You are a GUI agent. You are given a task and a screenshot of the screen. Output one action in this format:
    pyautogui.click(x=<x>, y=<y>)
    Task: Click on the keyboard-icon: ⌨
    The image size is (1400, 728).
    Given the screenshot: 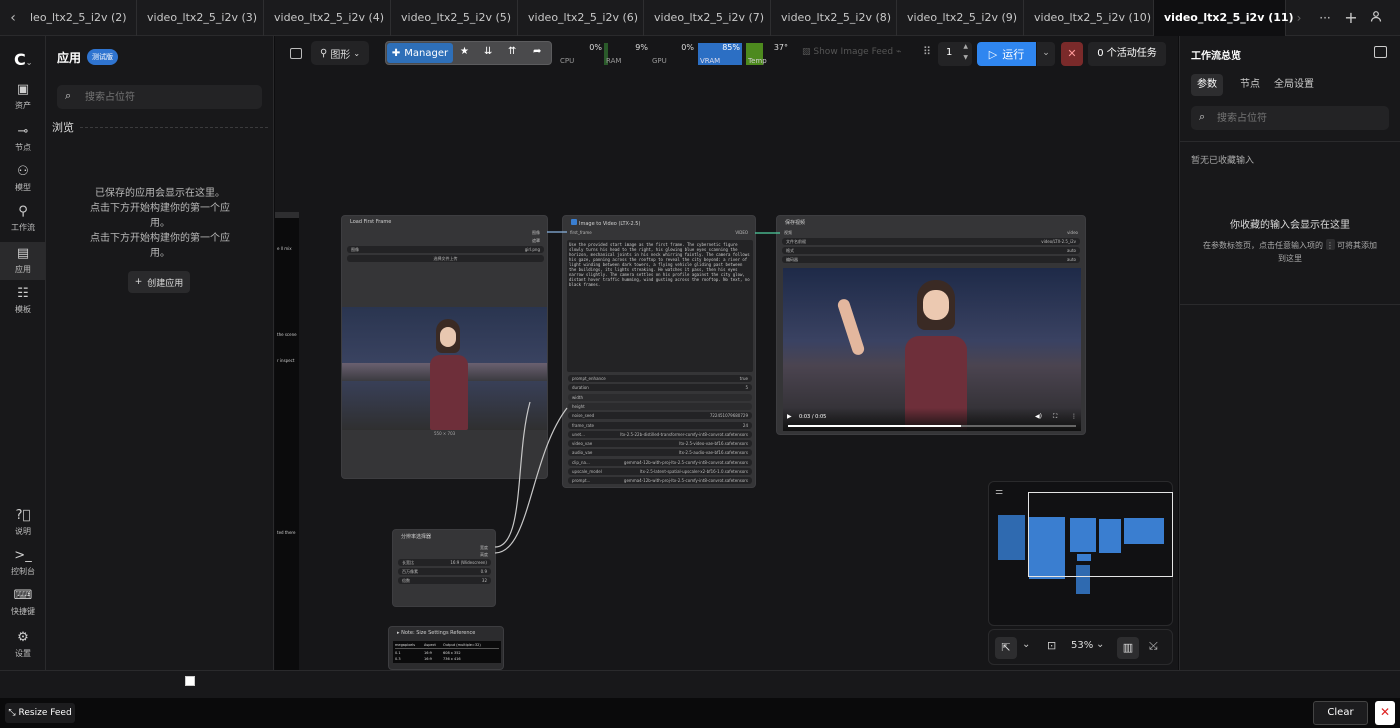 What is the action you would take?
    pyautogui.click(x=23, y=595)
    